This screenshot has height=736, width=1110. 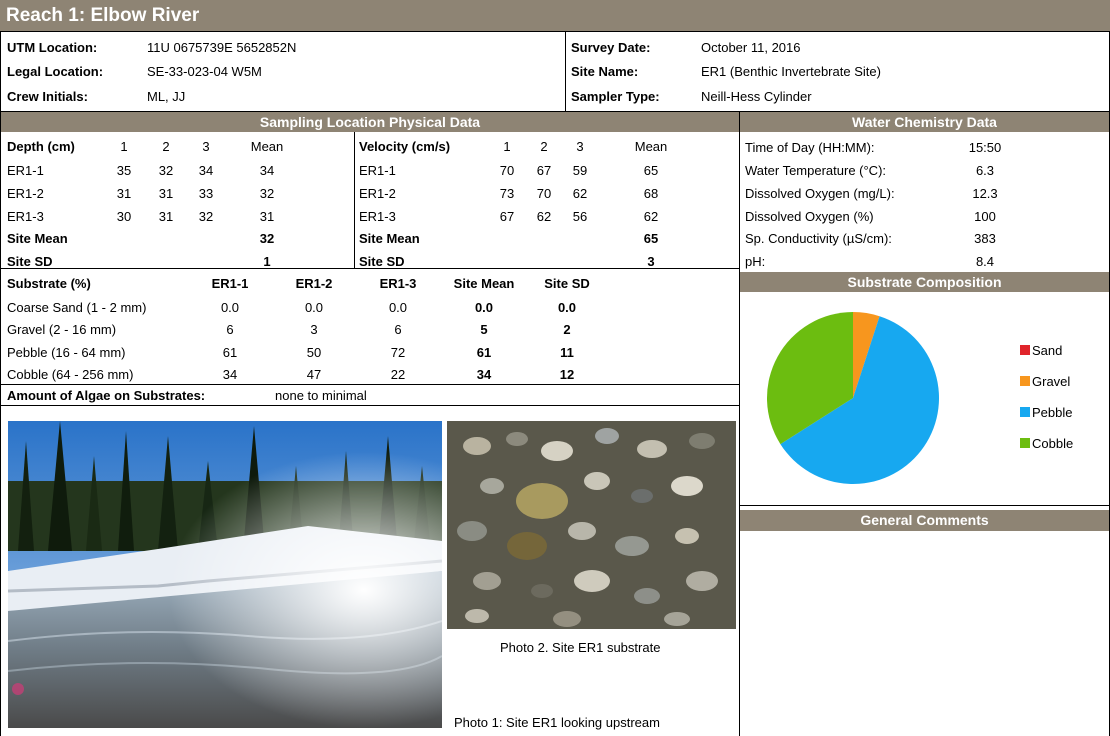 What do you see at coordinates (204, 71) in the screenshot?
I see `legal-value: SE-33-023-04 W5M` at bounding box center [204, 71].